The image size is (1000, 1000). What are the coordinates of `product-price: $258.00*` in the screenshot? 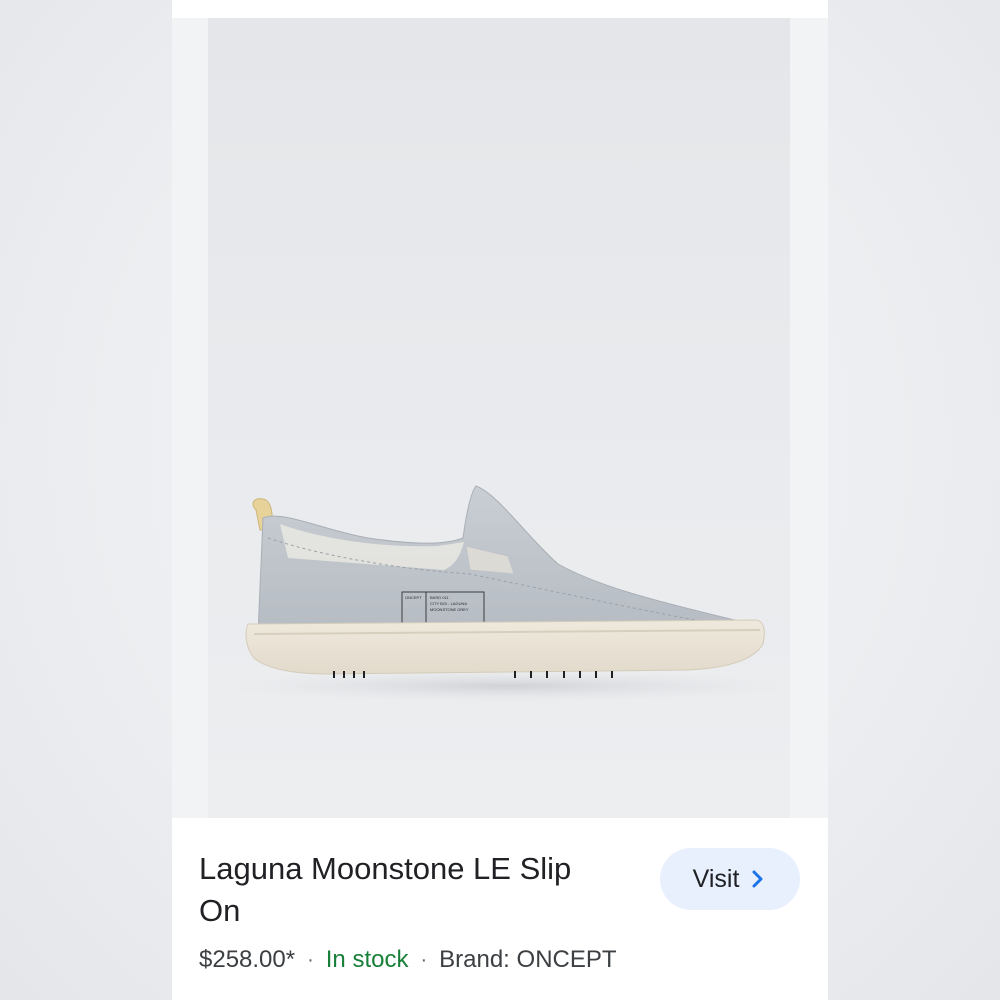 It's located at (247, 959).